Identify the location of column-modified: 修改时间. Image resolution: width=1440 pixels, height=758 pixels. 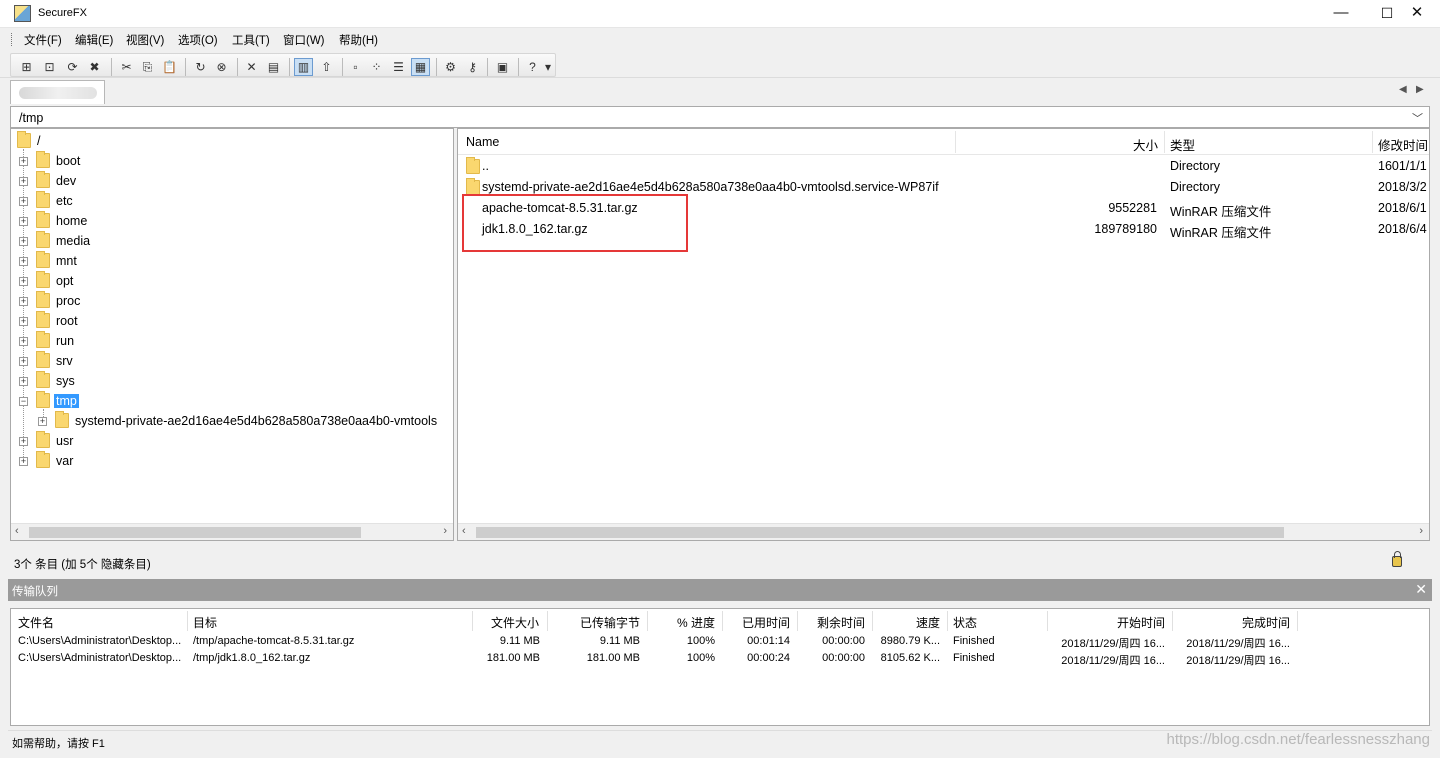
(1403, 144).